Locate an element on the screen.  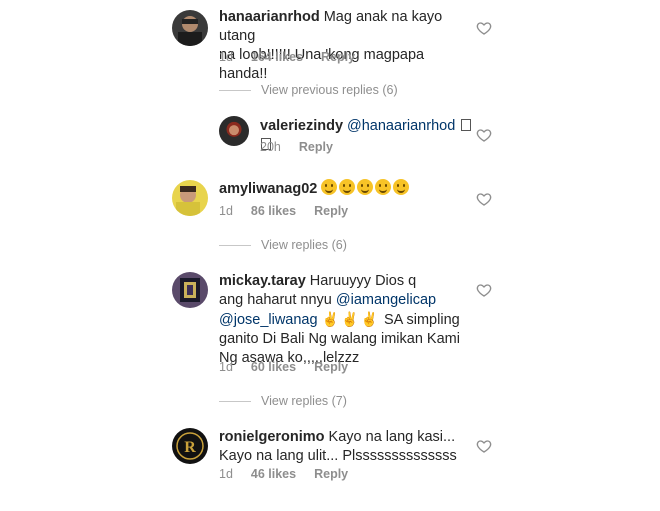
timestamp: 20h is located at coordinates (270, 147).